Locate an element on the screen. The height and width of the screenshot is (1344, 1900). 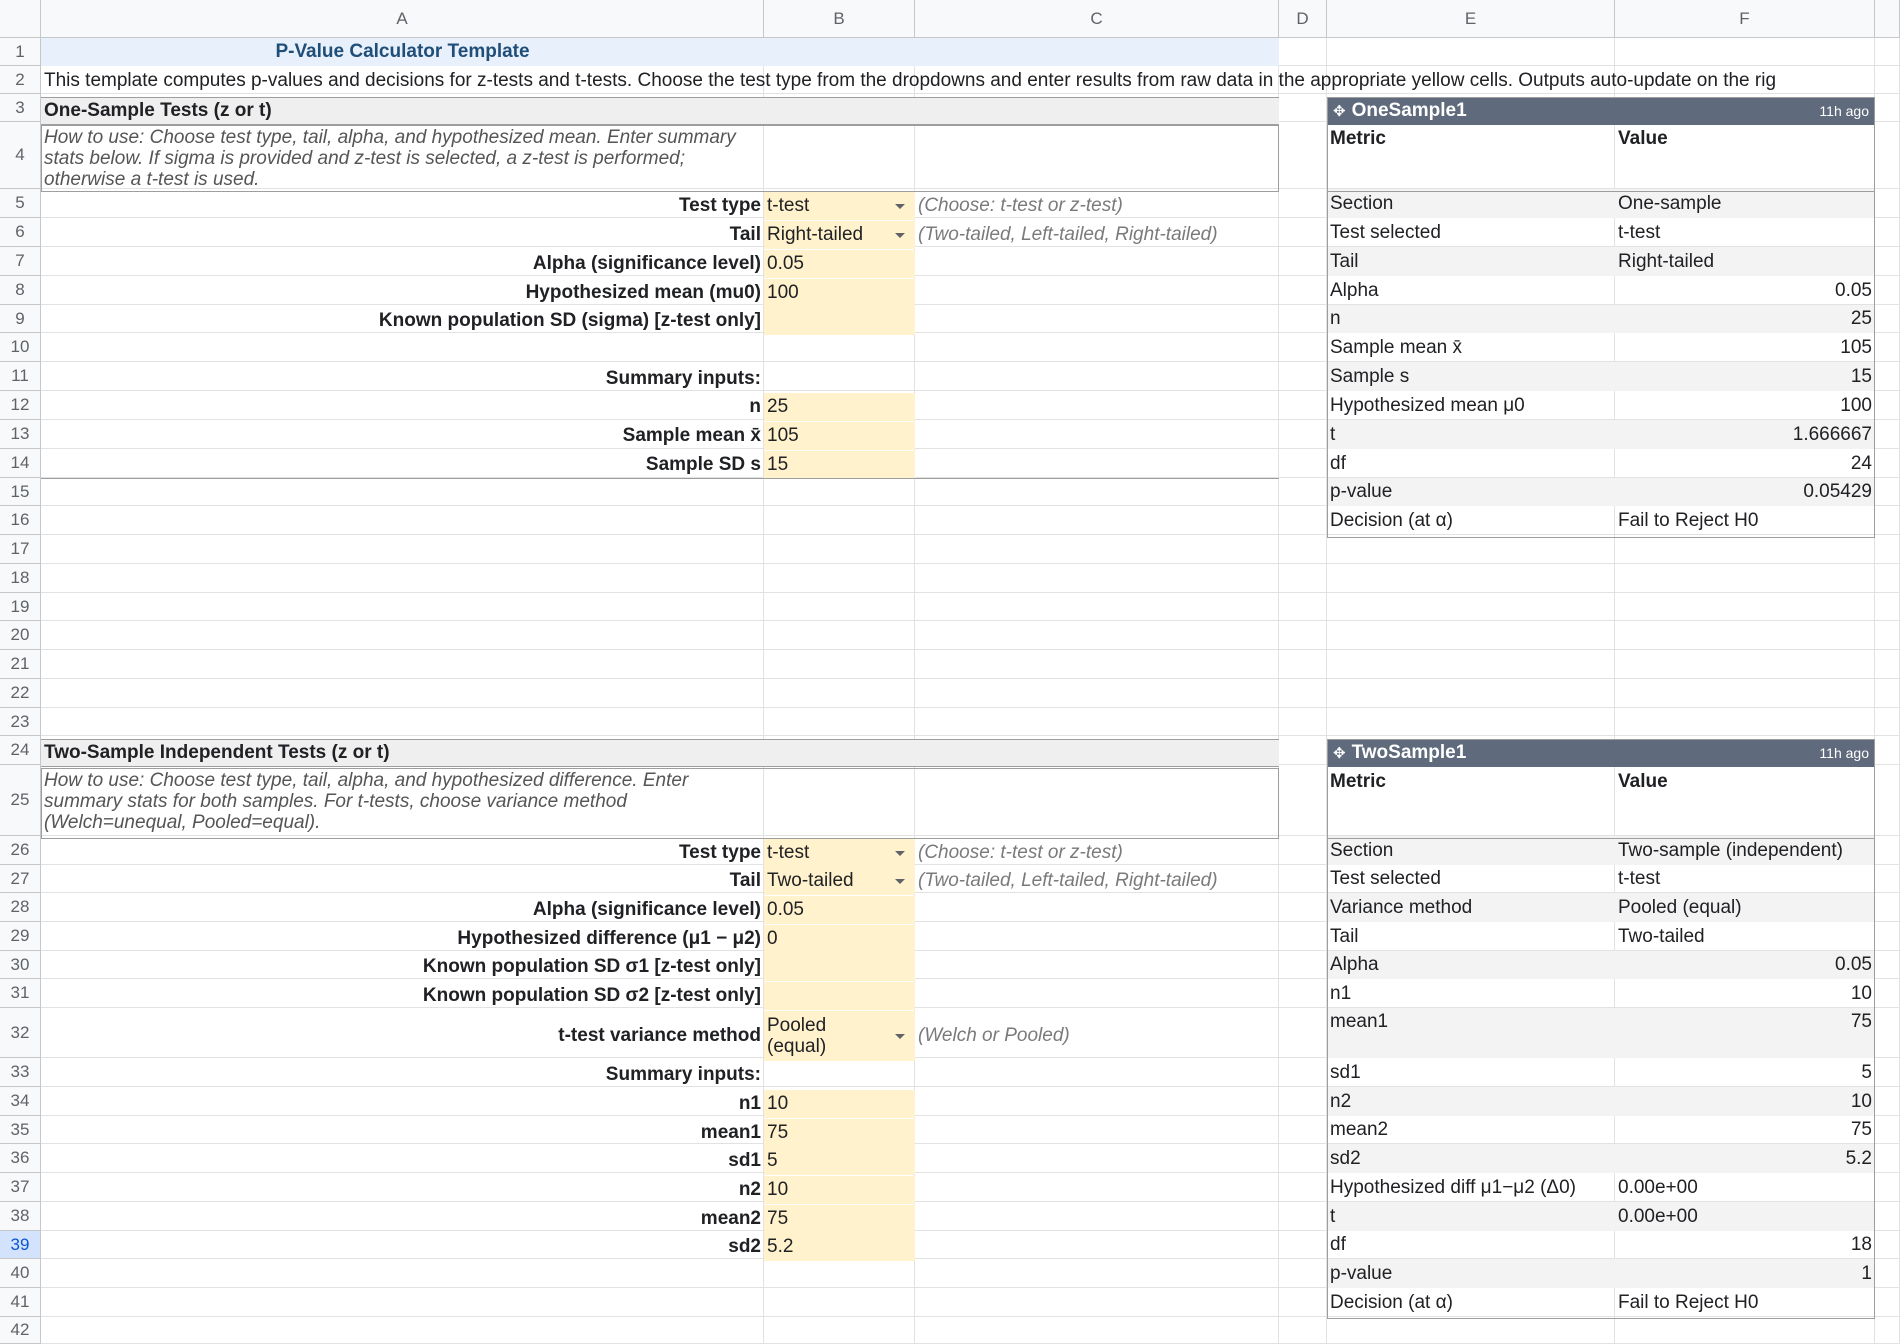
row-header-38: 38 is located at coordinates (20, 1216).